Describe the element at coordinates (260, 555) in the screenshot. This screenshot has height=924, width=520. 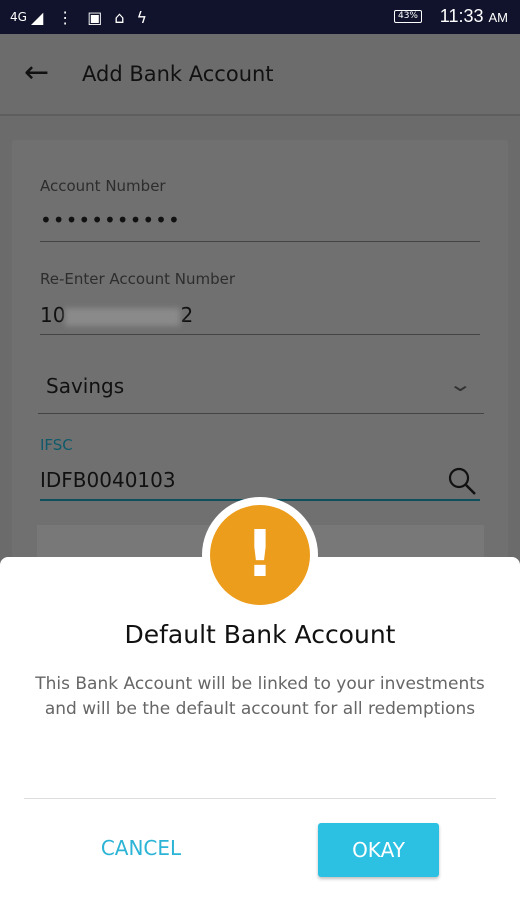
I see `exclamation-icon: !` at that location.